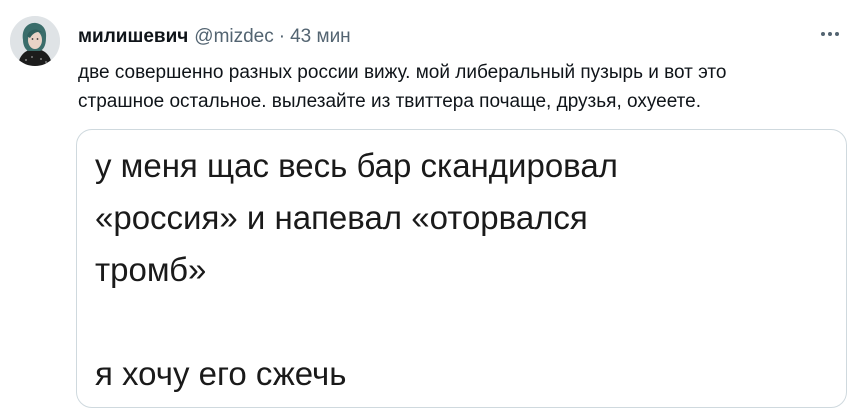 This screenshot has height=419, width=863. I want to click on media-text-line: «россия» и напевал «оторвался, so click(341, 217).